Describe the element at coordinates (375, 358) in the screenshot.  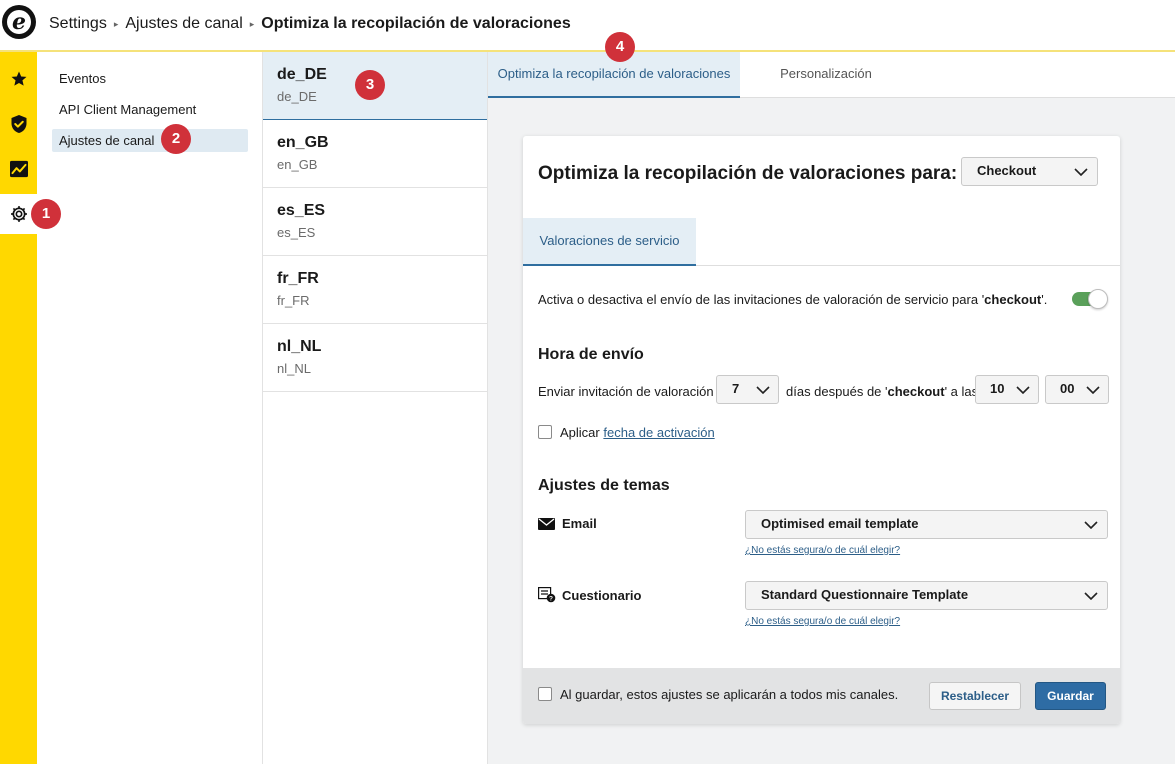
I see `locale-item-nl-nl: nl_NL nl_NL` at that location.